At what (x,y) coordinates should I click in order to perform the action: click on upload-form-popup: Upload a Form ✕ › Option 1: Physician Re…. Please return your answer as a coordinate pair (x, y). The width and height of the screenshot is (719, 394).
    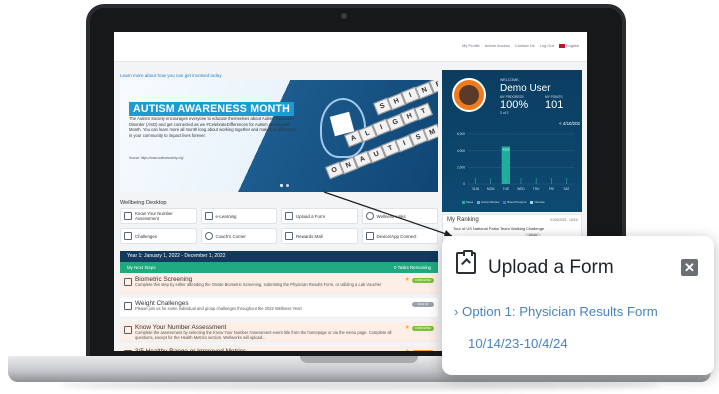
    Looking at the image, I should click on (578, 305).